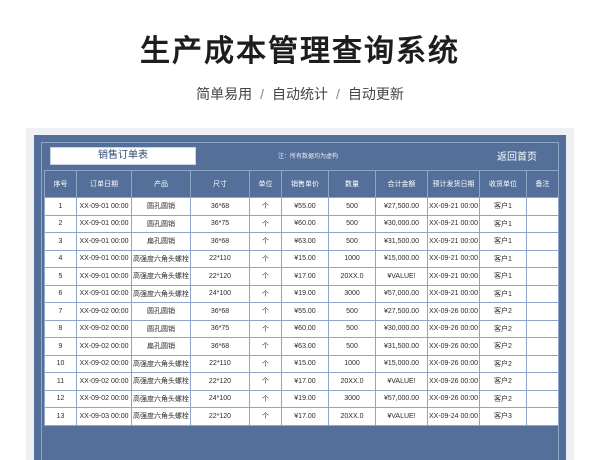 This screenshot has height=460, width=600. Describe the element at coordinates (60, 363) in the screenshot. I see `table-cell: 10` at that location.